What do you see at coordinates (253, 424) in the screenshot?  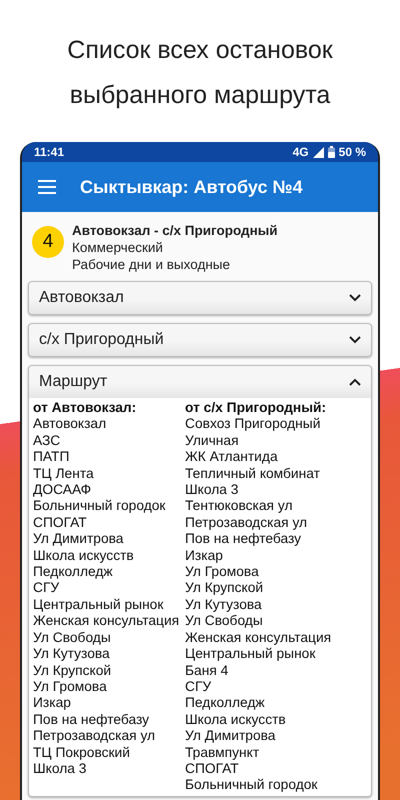 I see `stop-name: Совхоз Пригородный` at bounding box center [253, 424].